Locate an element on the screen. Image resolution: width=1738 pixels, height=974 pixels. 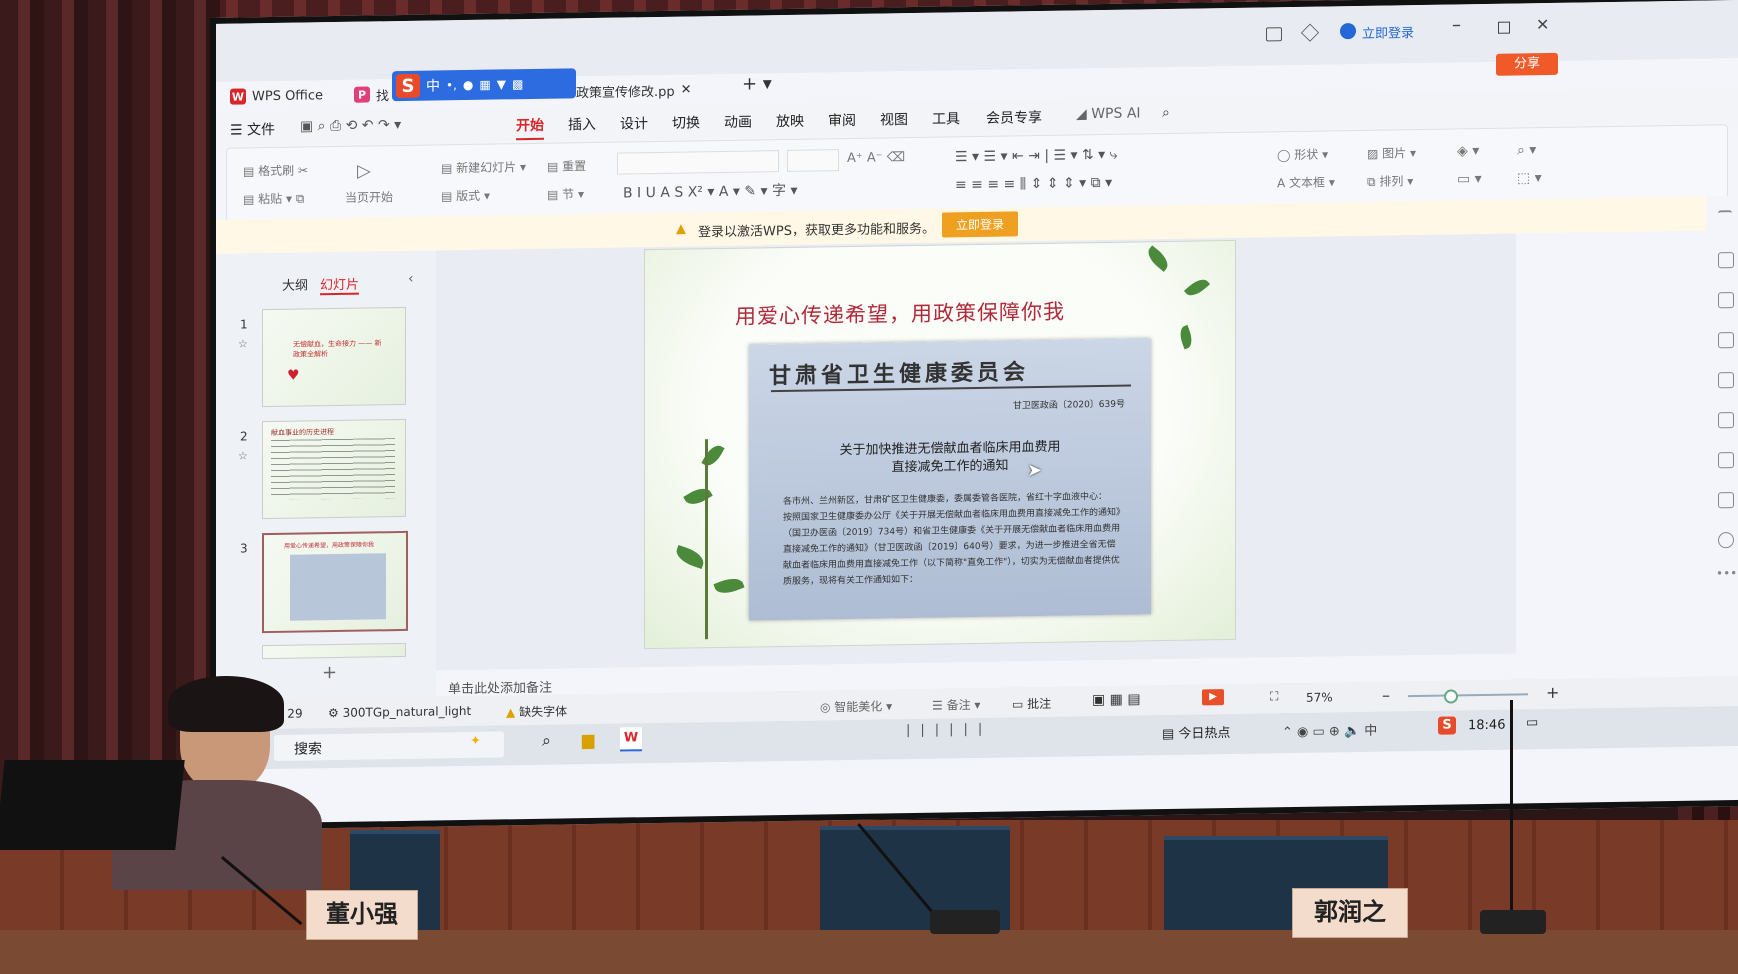
microphone-icon: ● is located at coordinates (468, 85).